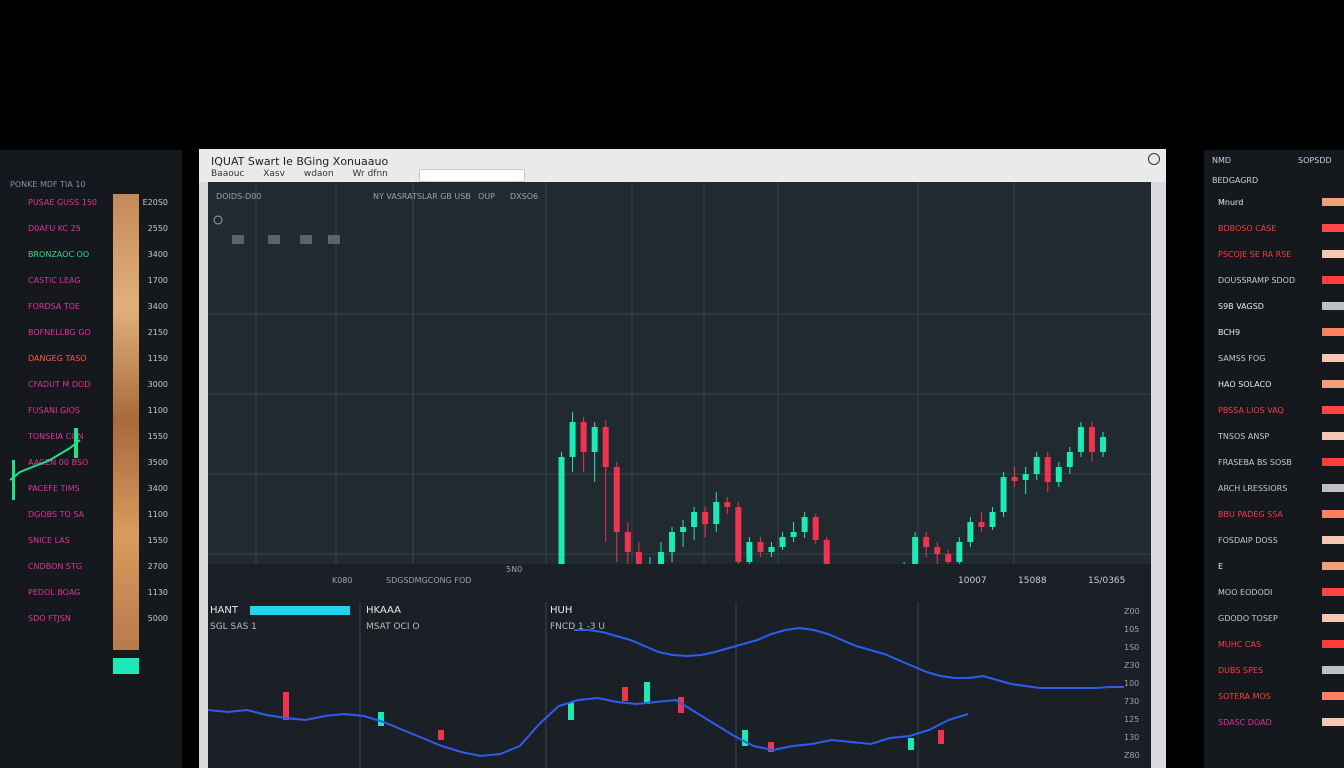 Image resolution: width=1344 pixels, height=768 pixels. I want to click on right-row-label: BCH9, so click(1229, 332).